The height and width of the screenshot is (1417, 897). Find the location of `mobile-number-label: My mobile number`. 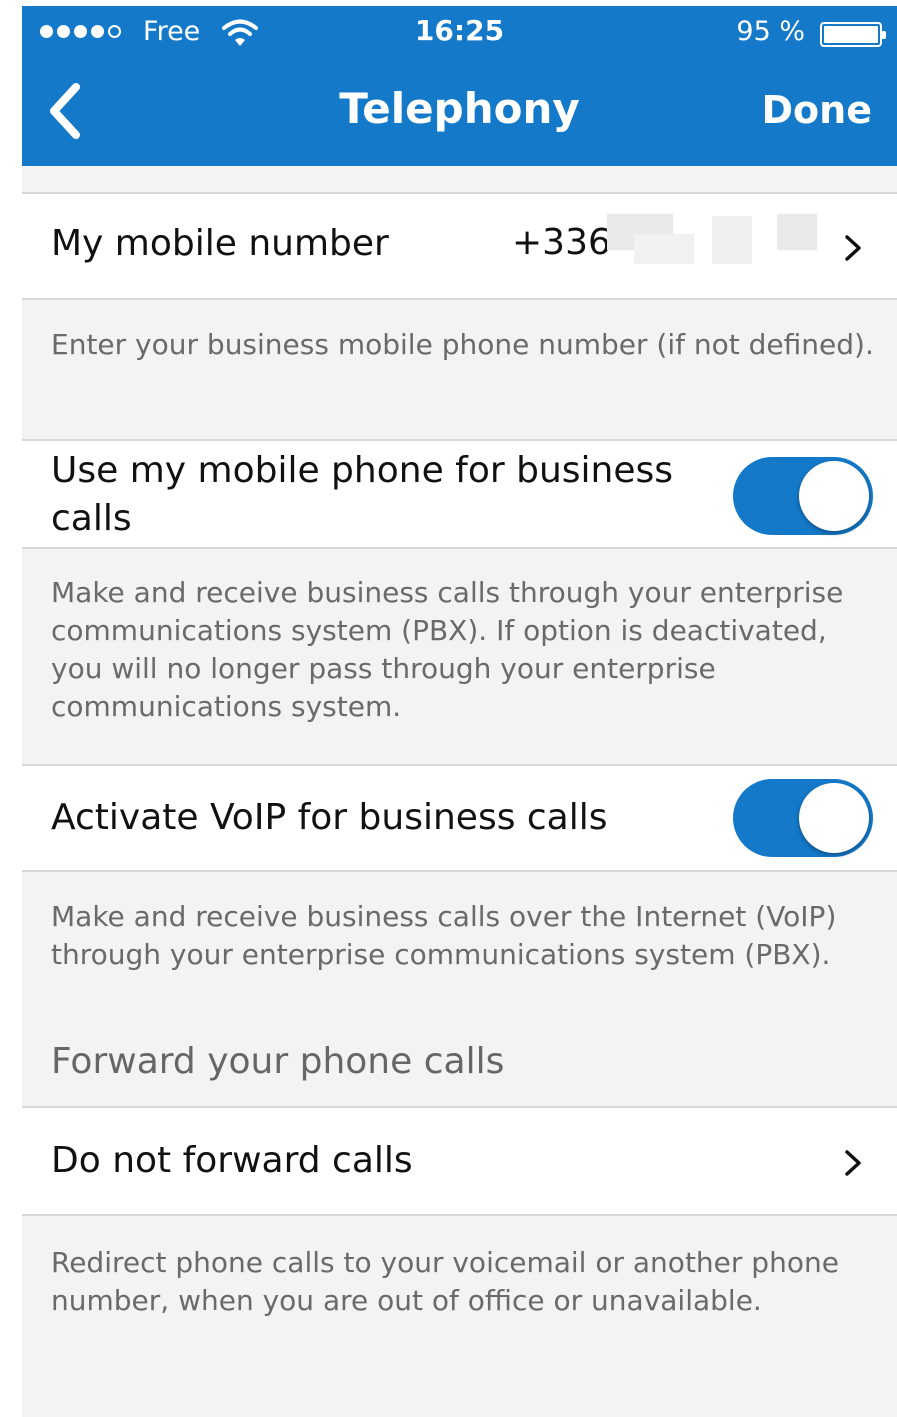

mobile-number-label: My mobile number is located at coordinates (220, 243).